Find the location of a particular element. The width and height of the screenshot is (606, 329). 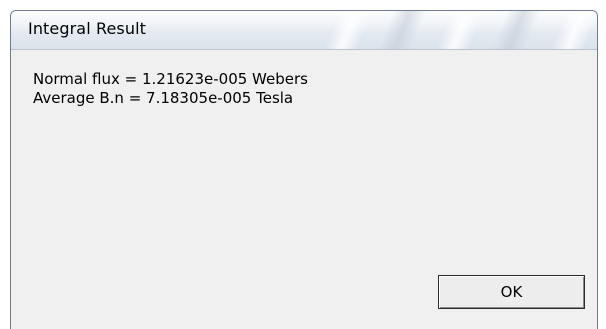

window-title: Integral Result is located at coordinates (87, 28).